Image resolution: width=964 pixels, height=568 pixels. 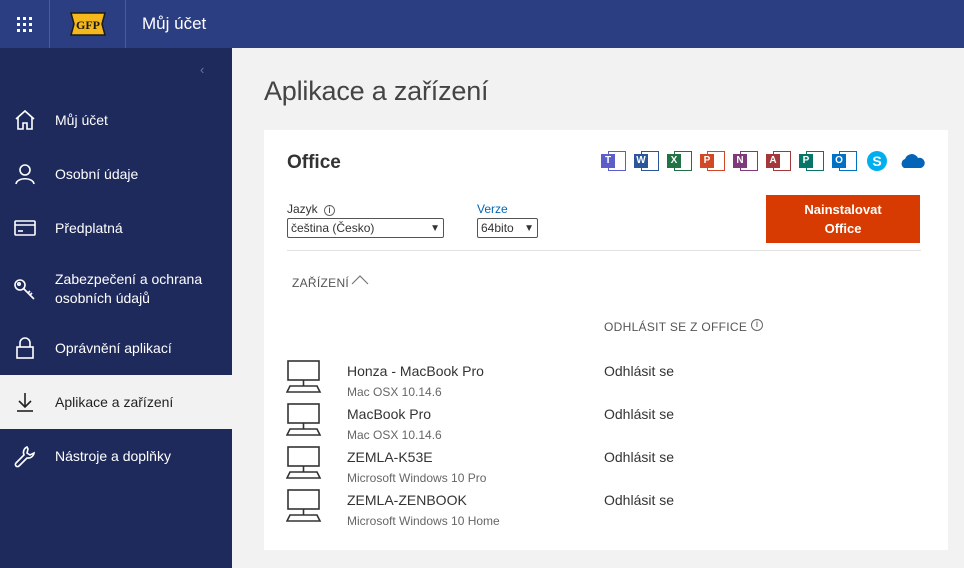 I want to click on sidebar-item-label: Zabezpečení a ochrana, so click(x=129, y=279).